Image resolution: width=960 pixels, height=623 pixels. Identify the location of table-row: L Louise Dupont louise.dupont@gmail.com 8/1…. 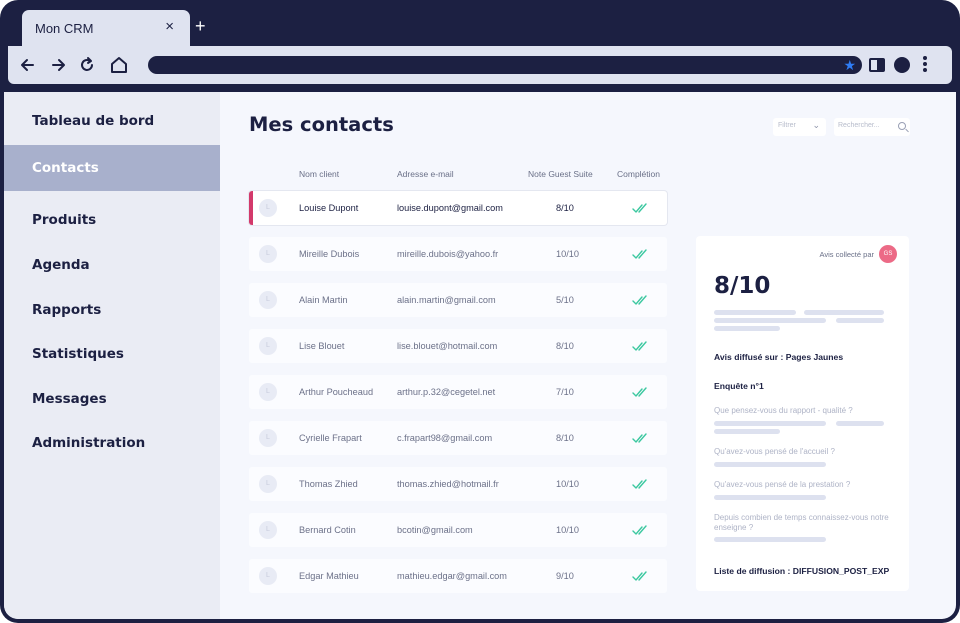
(458, 208).